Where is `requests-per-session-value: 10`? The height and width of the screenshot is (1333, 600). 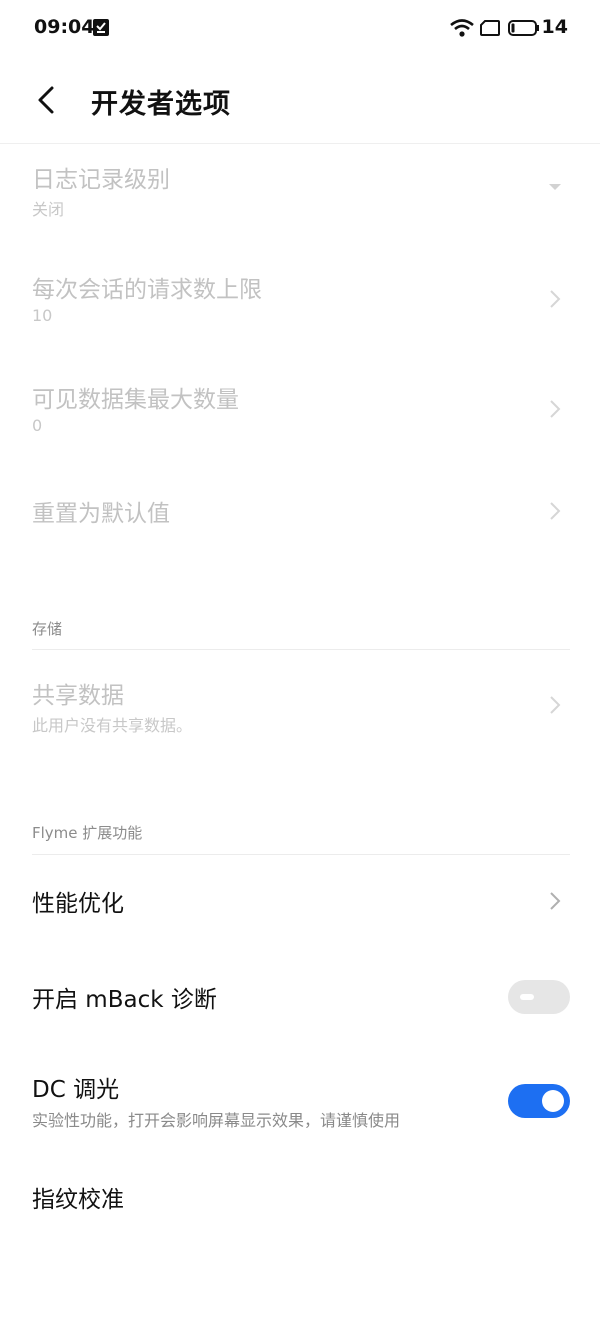 requests-per-session-value: 10 is located at coordinates (42, 315).